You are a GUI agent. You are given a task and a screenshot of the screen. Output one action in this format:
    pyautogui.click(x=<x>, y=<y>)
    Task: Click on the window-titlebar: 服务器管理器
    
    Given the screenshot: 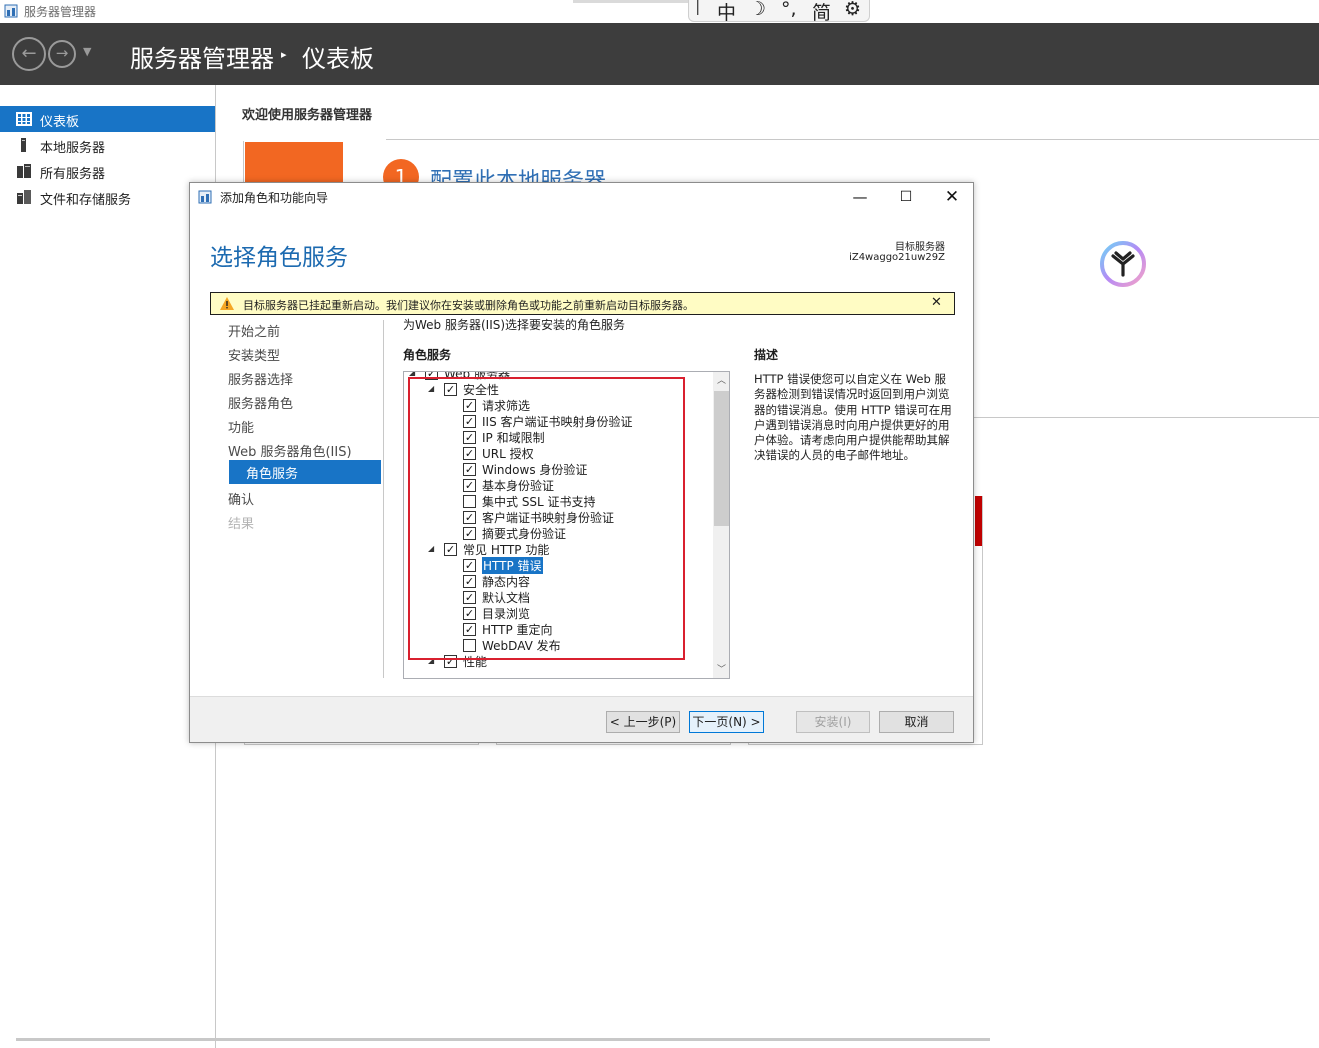 What is the action you would take?
    pyautogui.click(x=659, y=11)
    